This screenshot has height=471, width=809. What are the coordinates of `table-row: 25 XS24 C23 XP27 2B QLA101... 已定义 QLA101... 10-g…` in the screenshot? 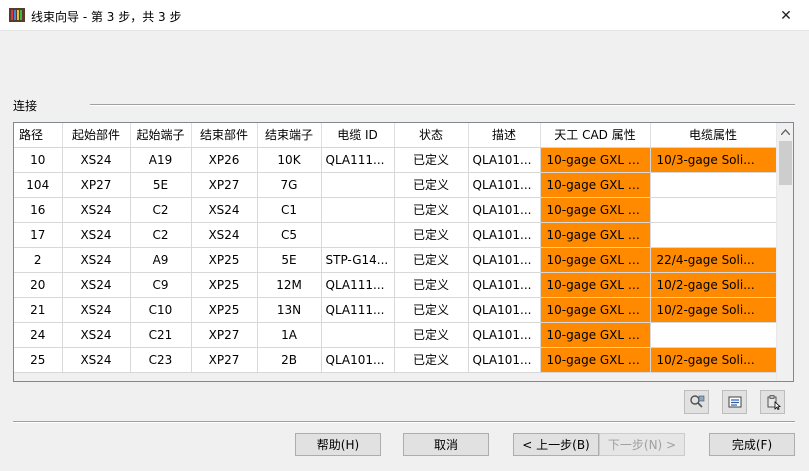 It's located at (395, 360).